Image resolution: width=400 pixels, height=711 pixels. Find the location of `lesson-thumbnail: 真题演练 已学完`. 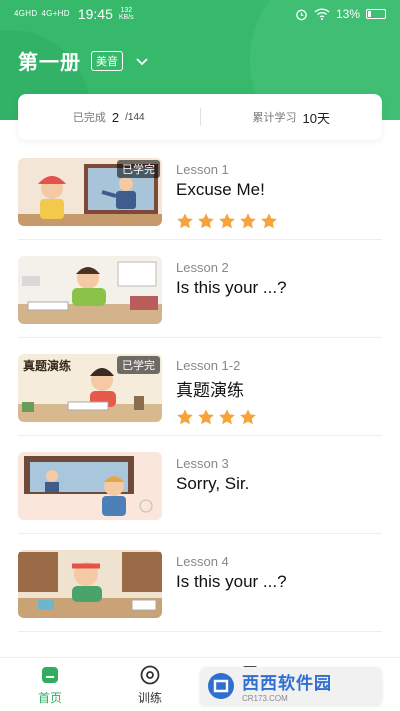

lesson-thumbnail: 真题演练 已学完 is located at coordinates (90, 388).